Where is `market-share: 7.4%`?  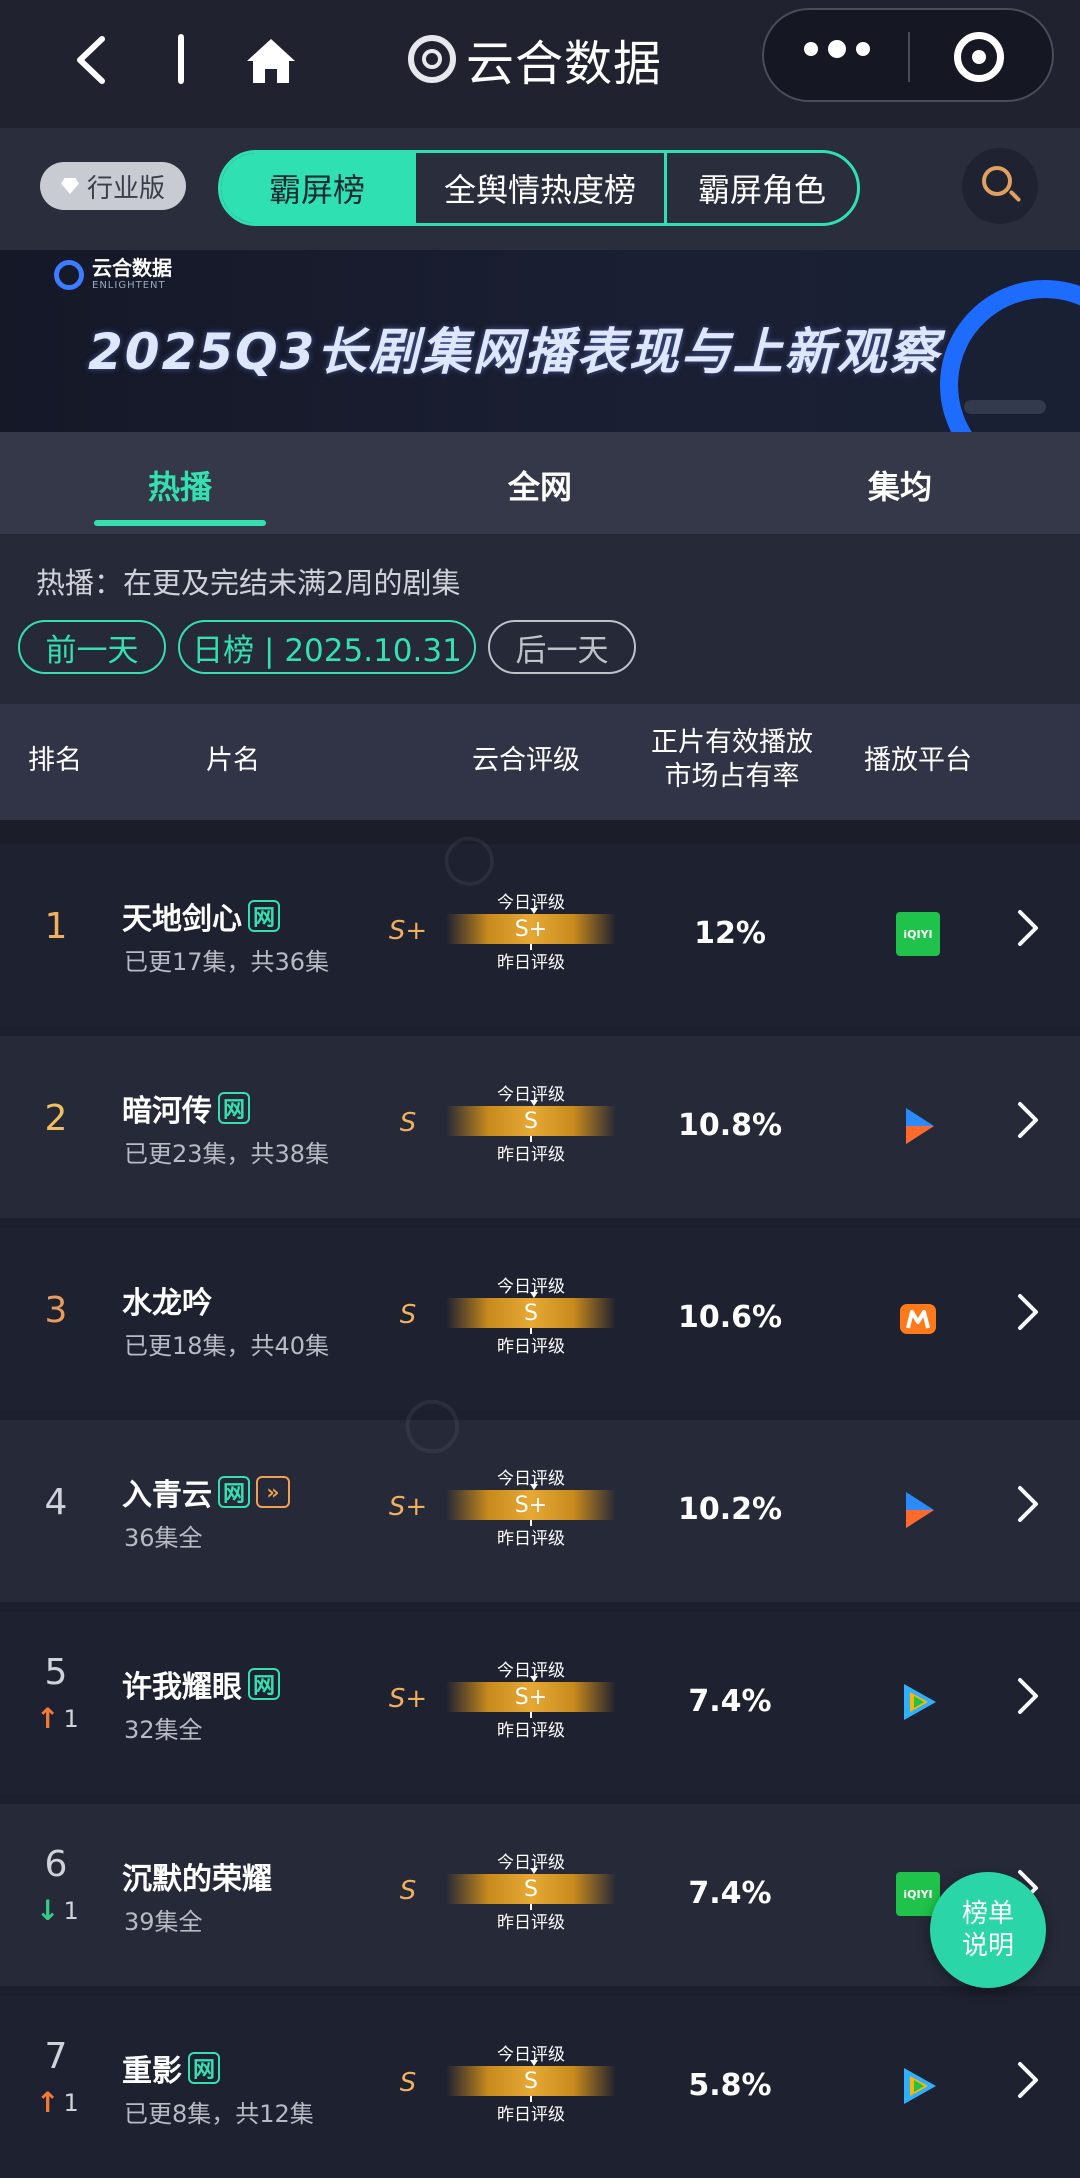
market-share: 7.4% is located at coordinates (730, 1893).